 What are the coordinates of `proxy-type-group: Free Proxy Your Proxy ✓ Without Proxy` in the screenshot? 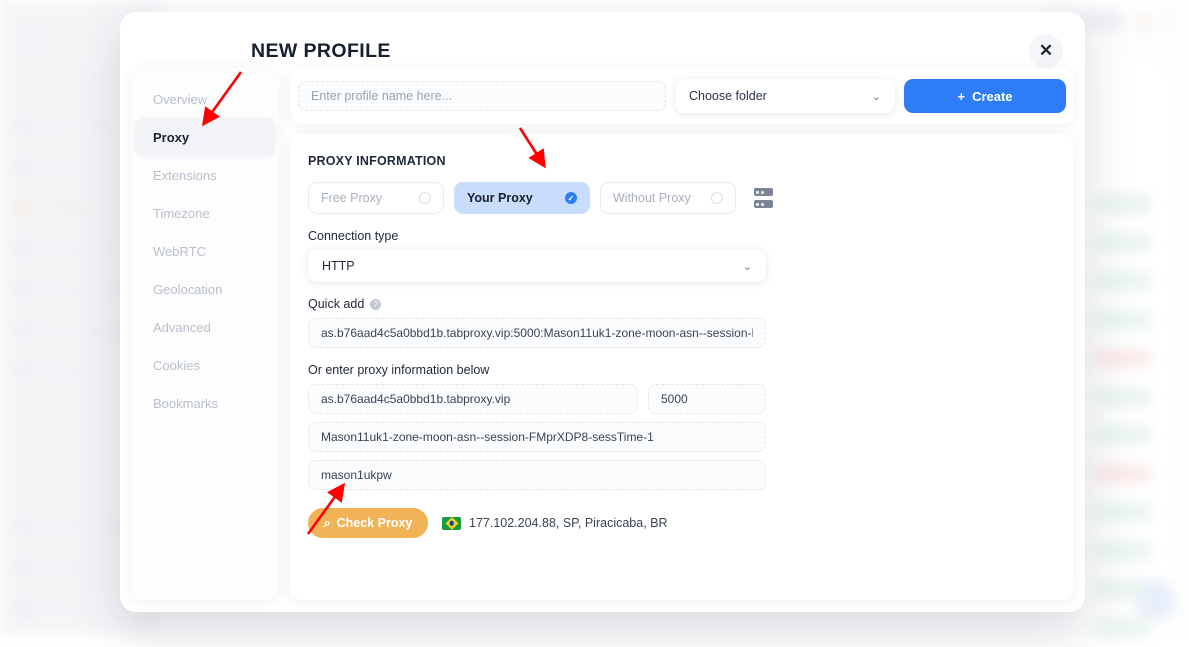 It's located at (682, 198).